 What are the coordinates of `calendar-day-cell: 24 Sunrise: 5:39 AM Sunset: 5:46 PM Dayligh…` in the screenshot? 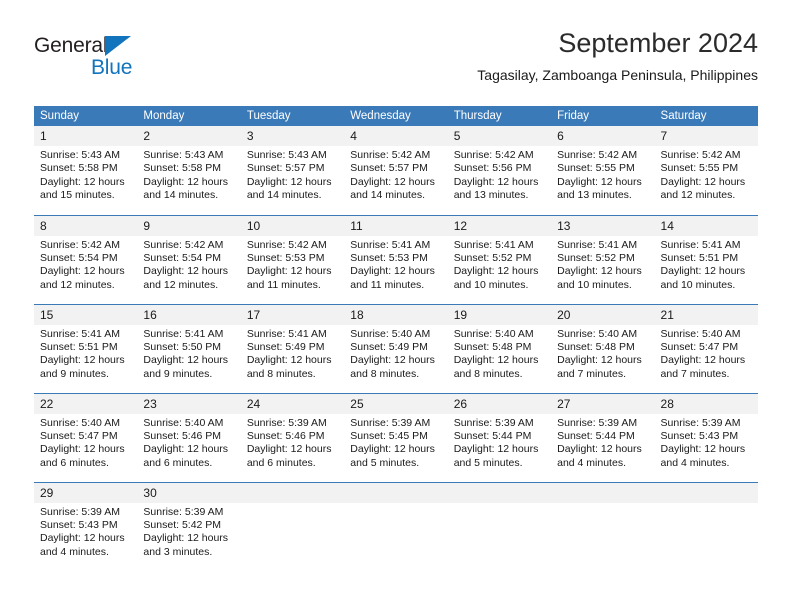 It's located at (292, 437).